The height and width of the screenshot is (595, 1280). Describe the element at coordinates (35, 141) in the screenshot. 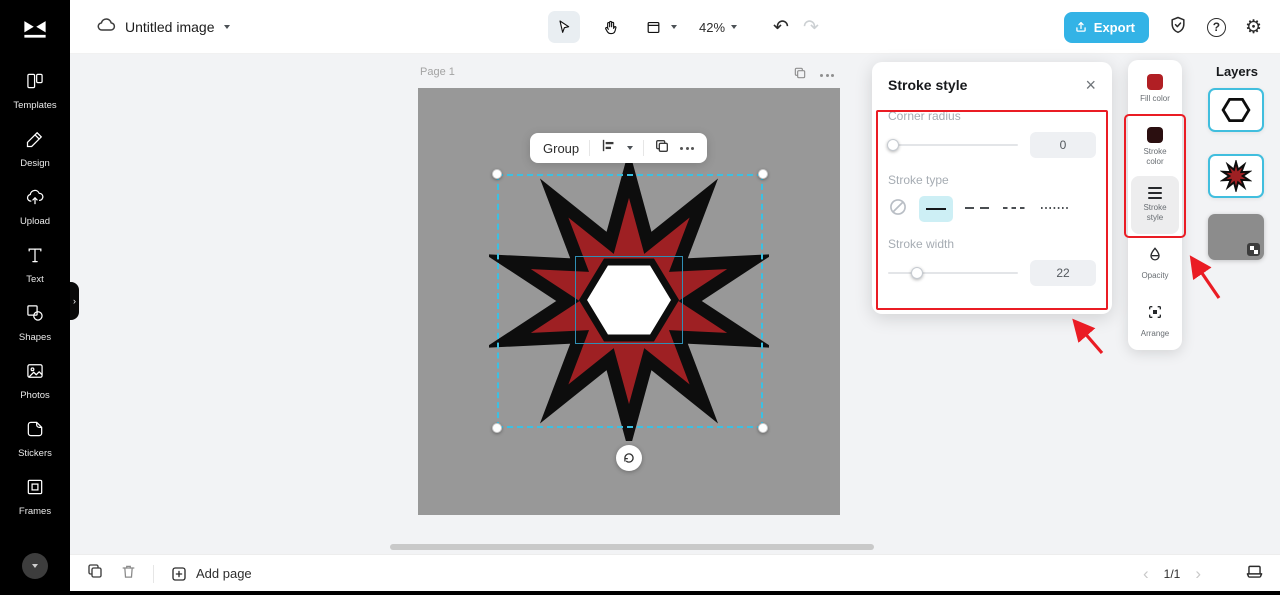

I see `design-icon` at that location.